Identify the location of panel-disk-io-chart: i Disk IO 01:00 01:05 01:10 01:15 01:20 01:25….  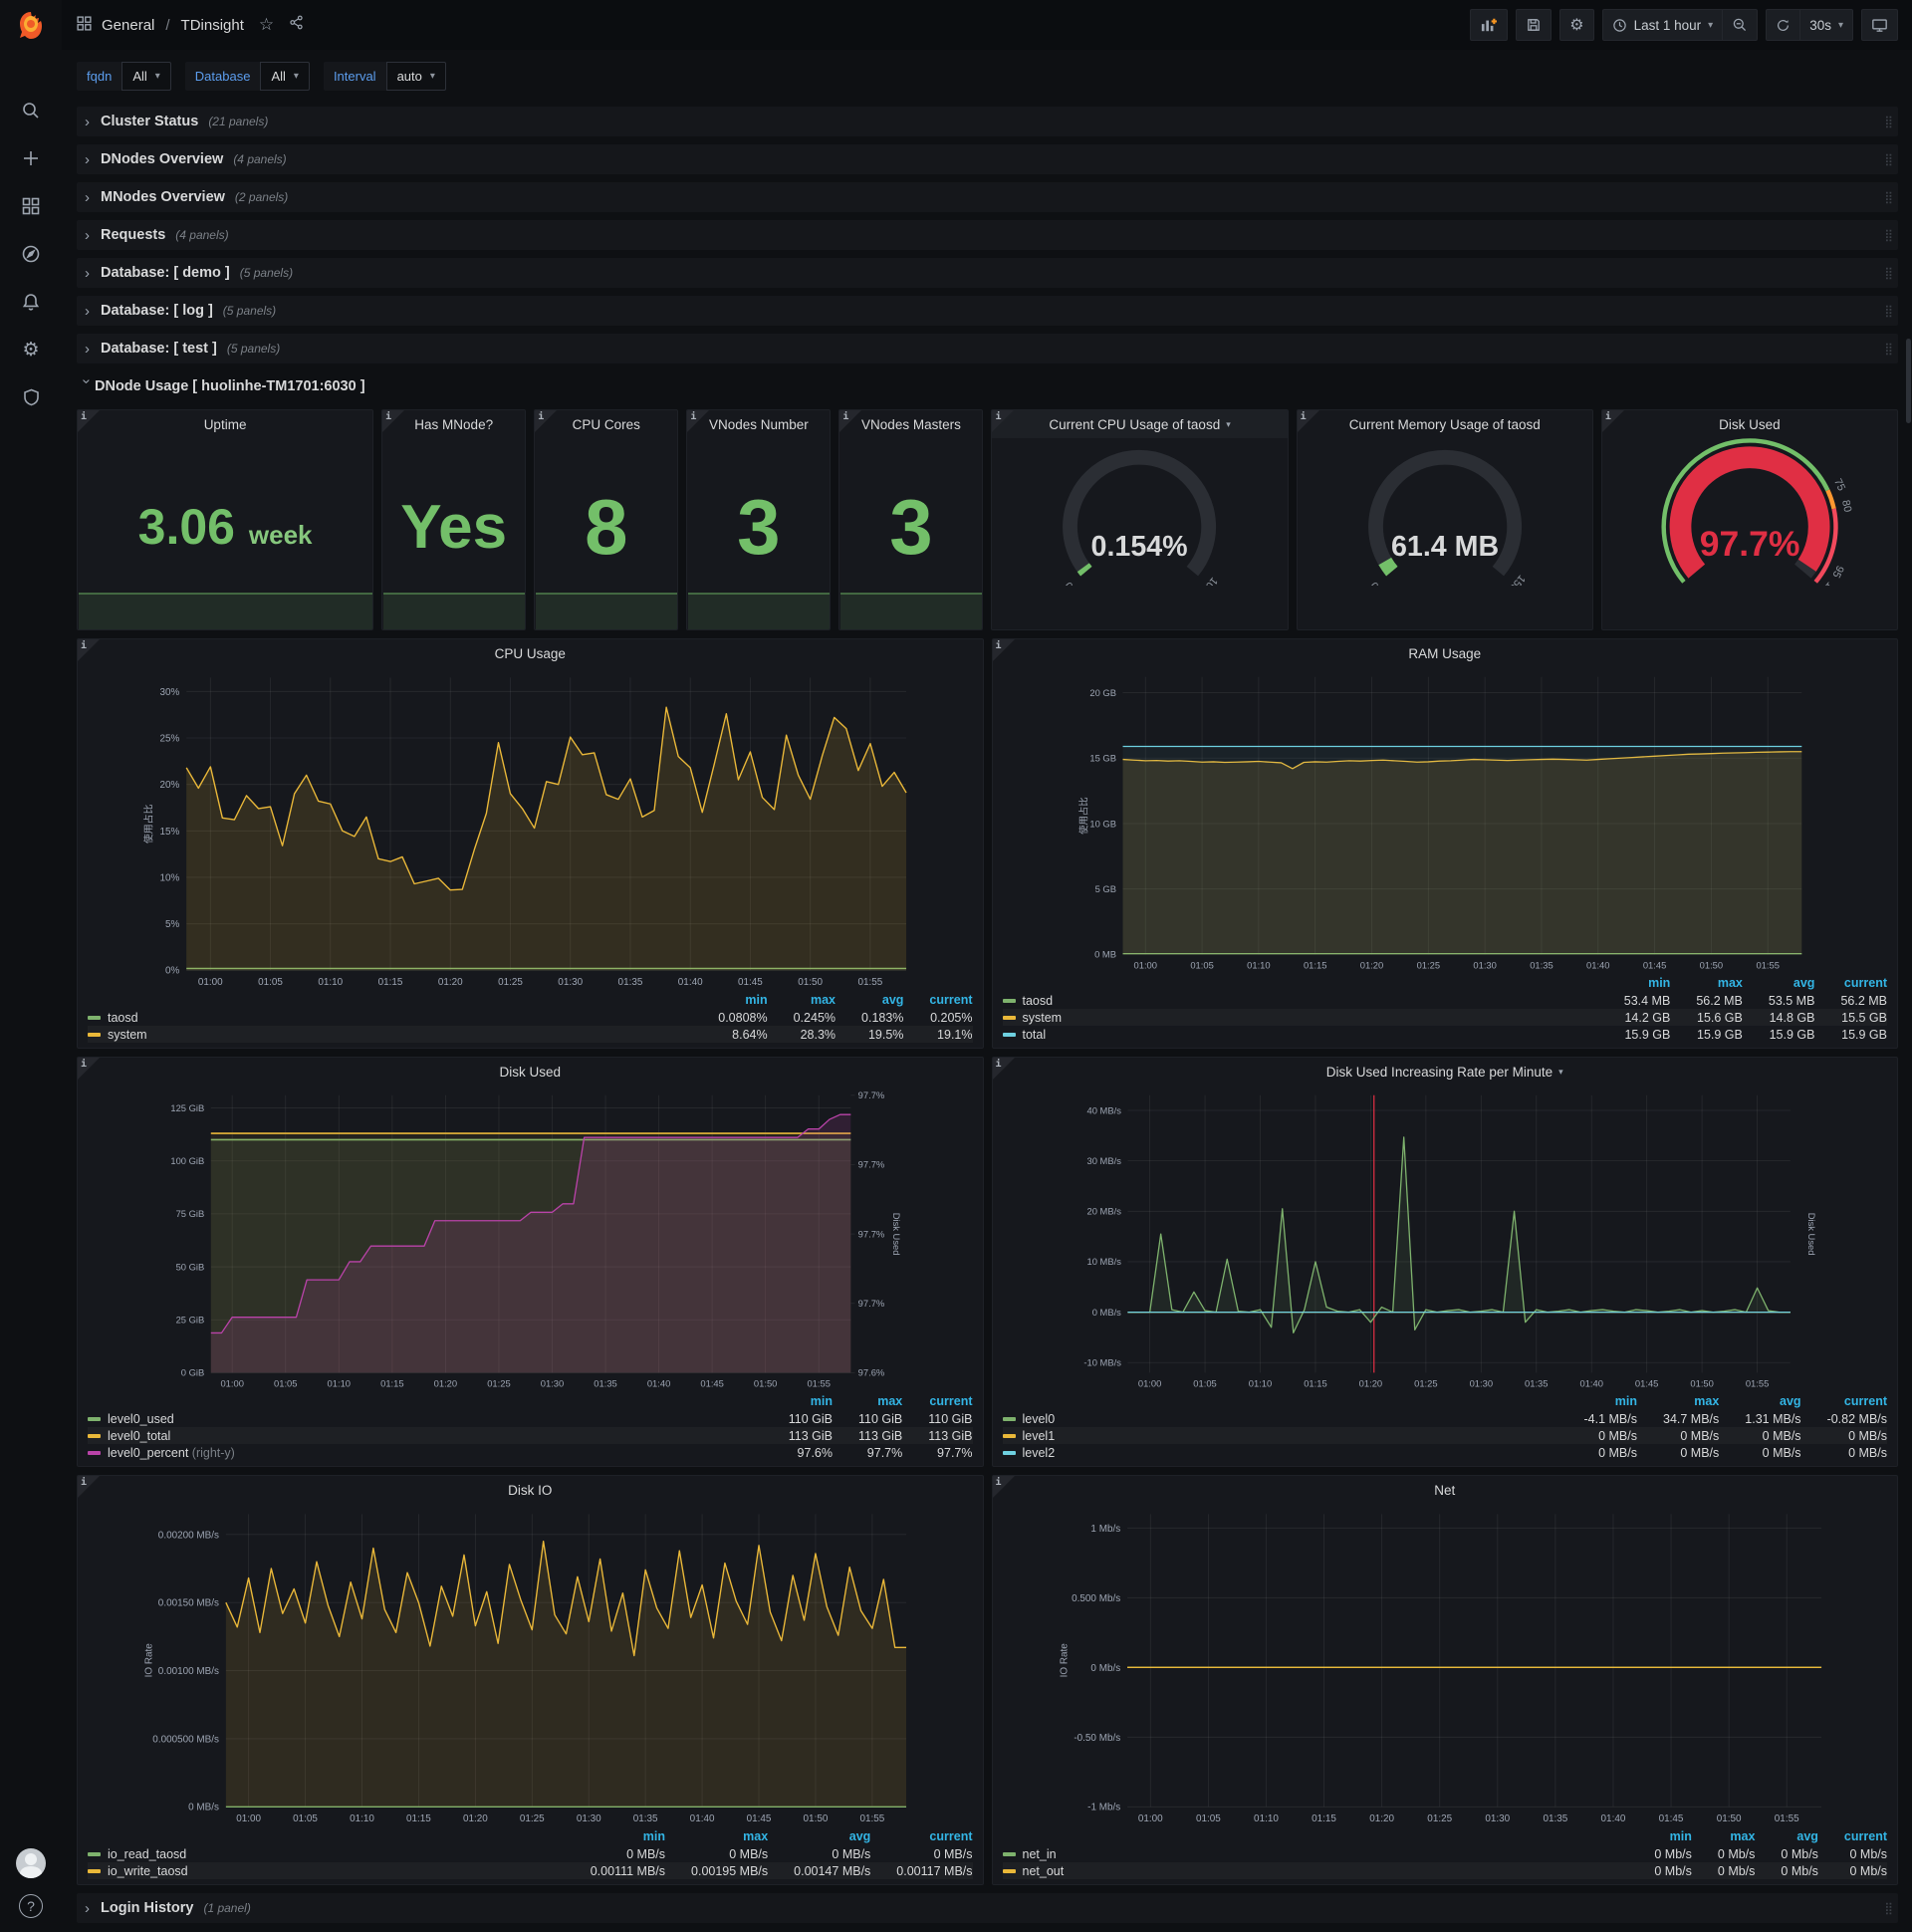
(530, 1680).